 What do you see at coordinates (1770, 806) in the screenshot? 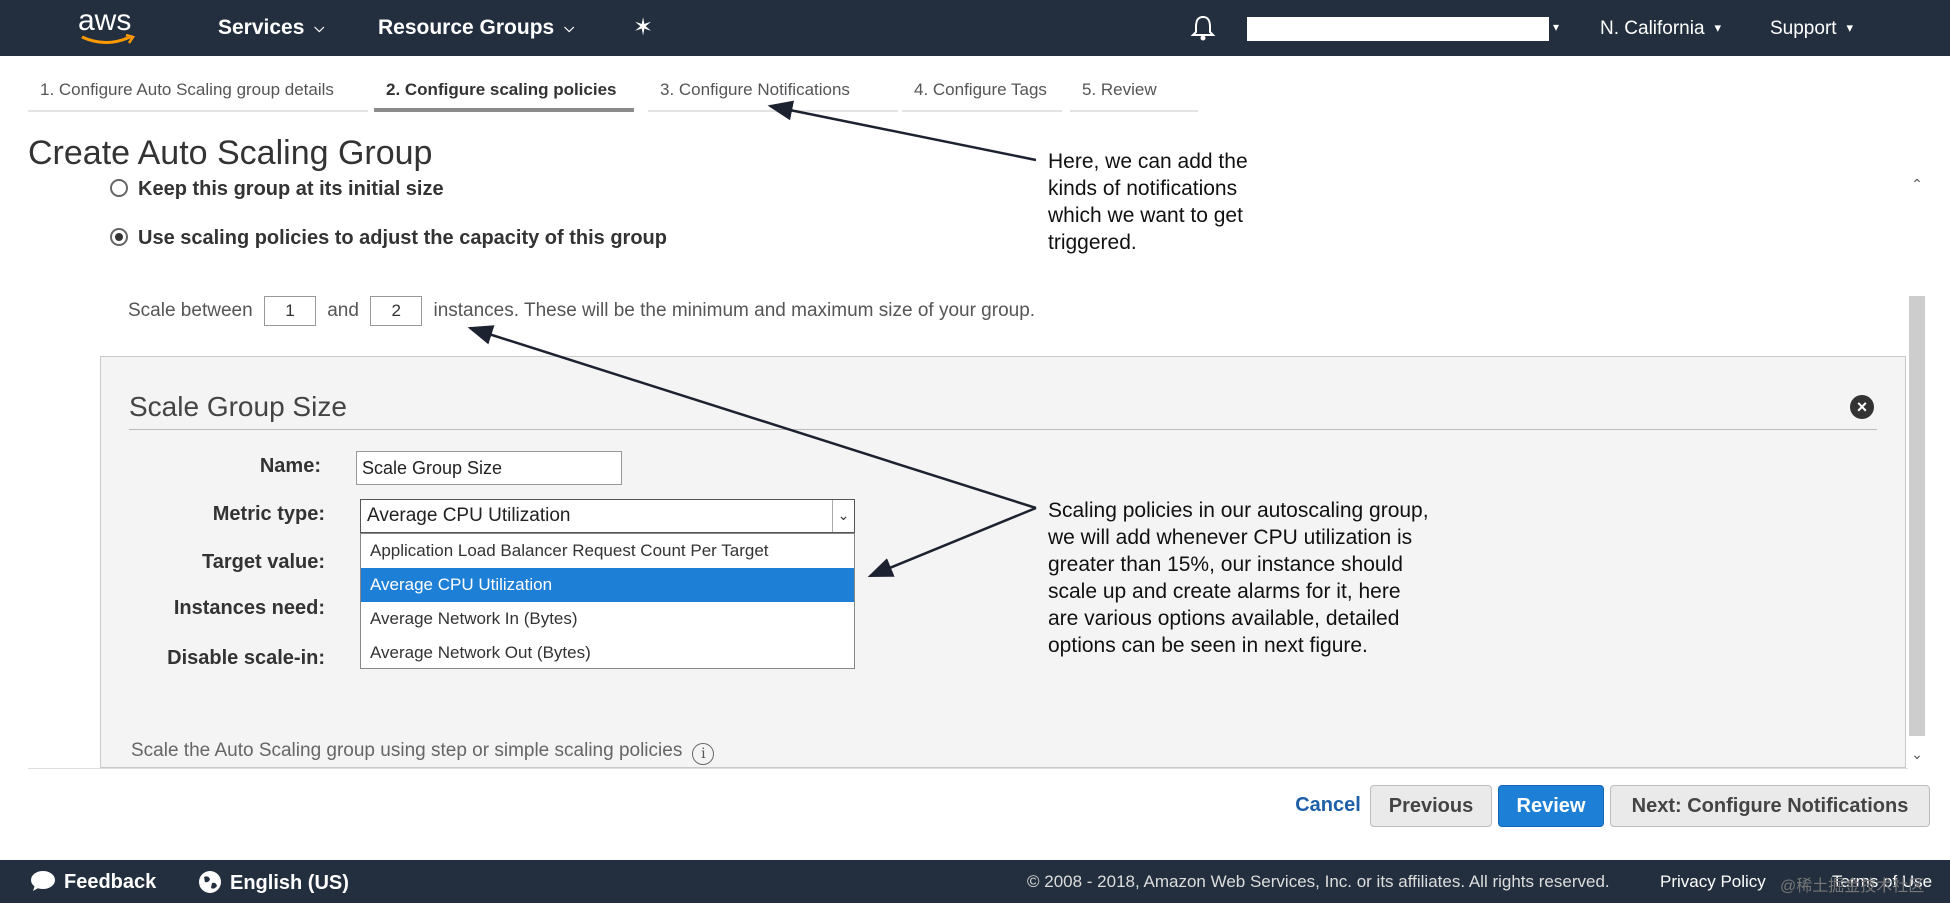
I see `next-button: Next: Configure Notifications` at bounding box center [1770, 806].